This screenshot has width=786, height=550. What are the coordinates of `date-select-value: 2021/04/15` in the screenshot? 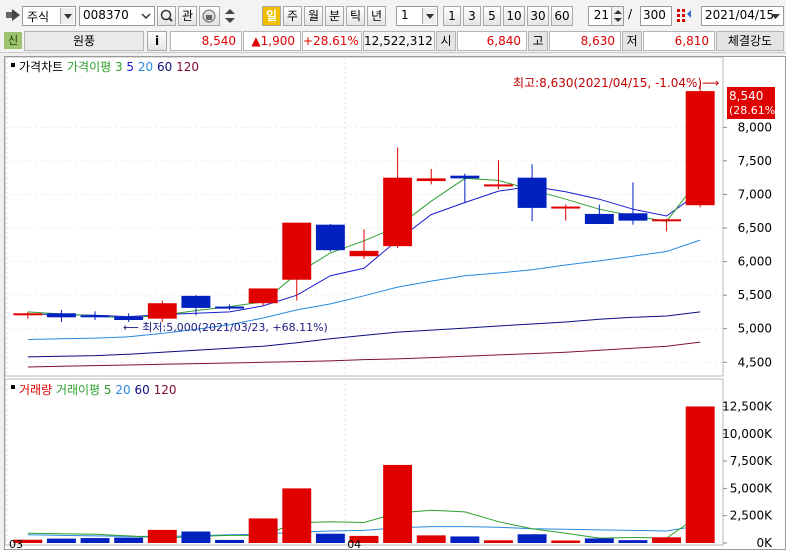 It's located at (740, 15).